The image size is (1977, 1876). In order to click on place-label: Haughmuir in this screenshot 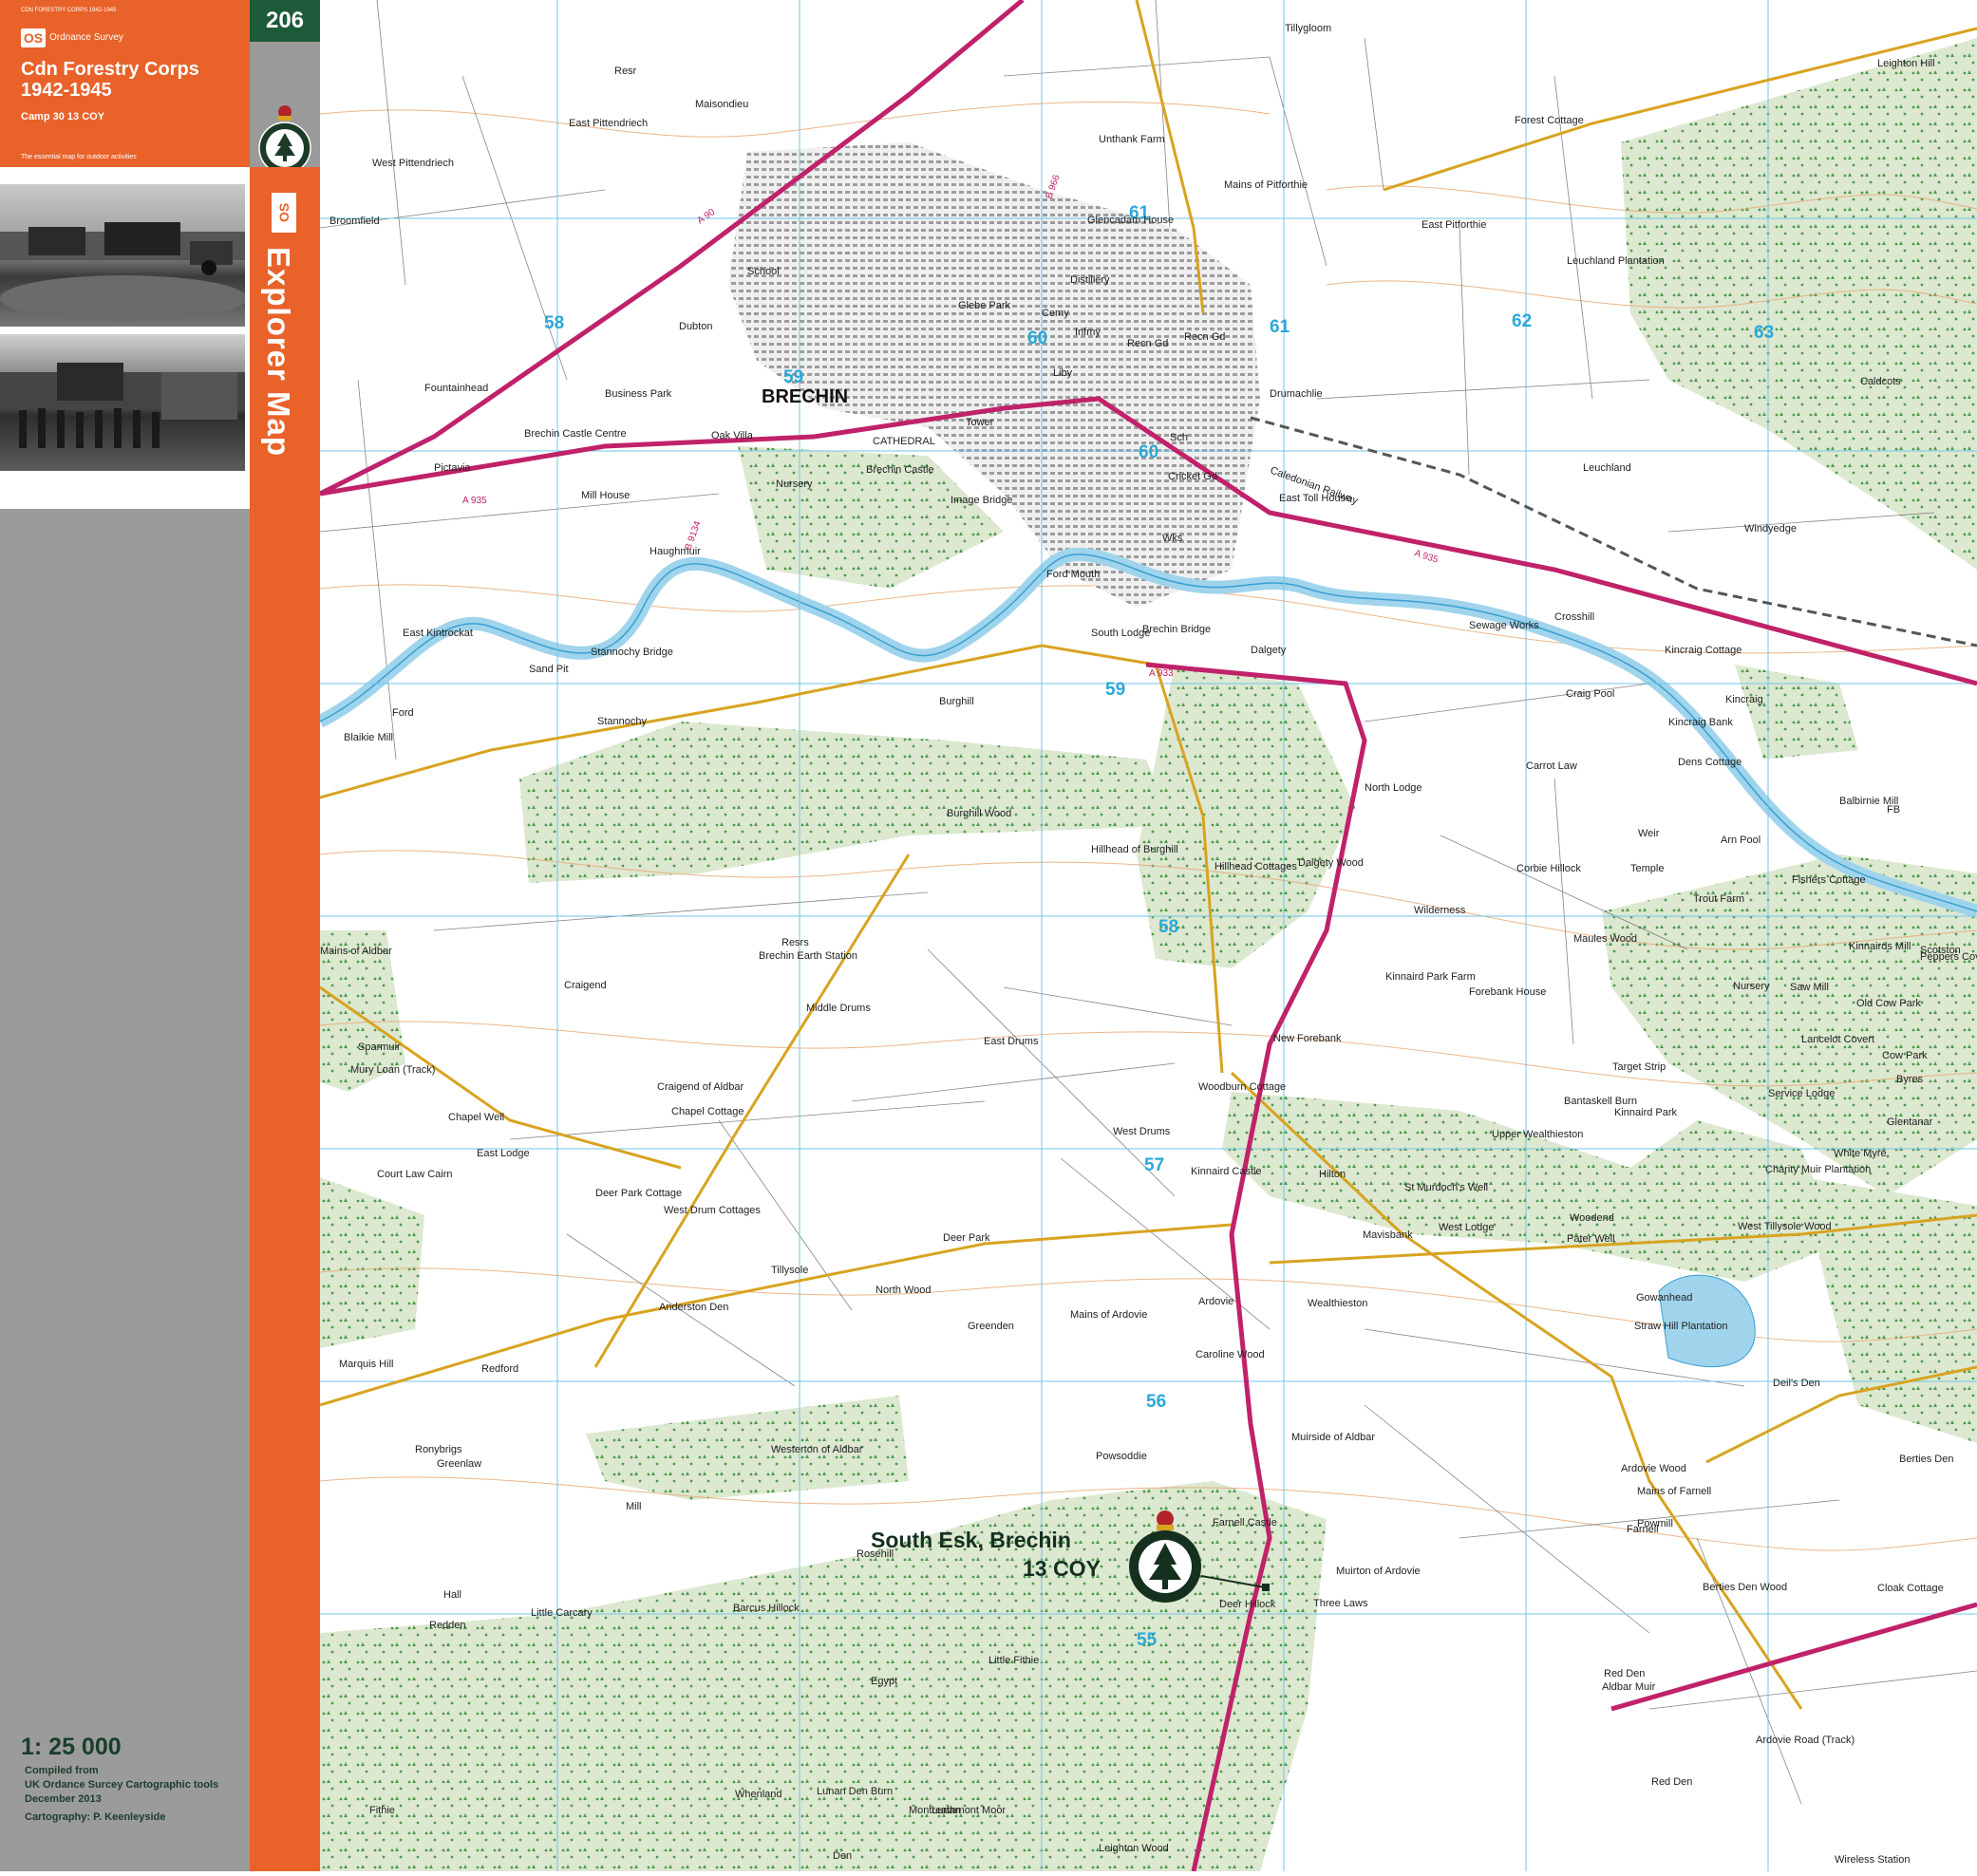, I will do `click(675, 551)`.